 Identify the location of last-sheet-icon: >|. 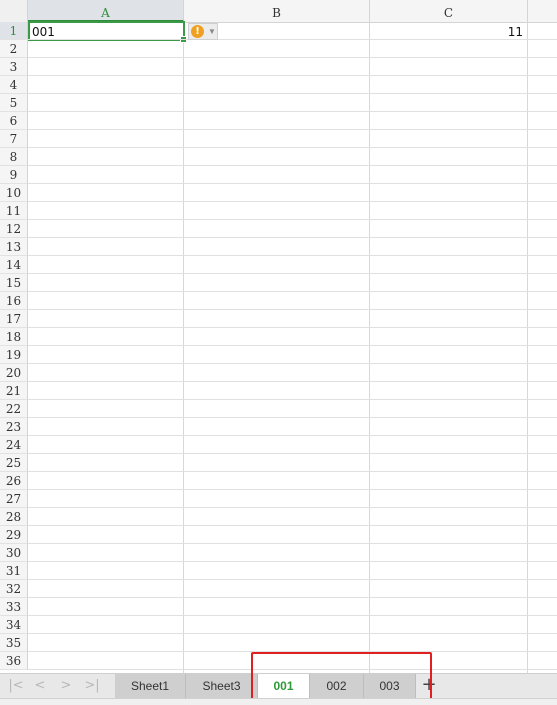
(92, 686).